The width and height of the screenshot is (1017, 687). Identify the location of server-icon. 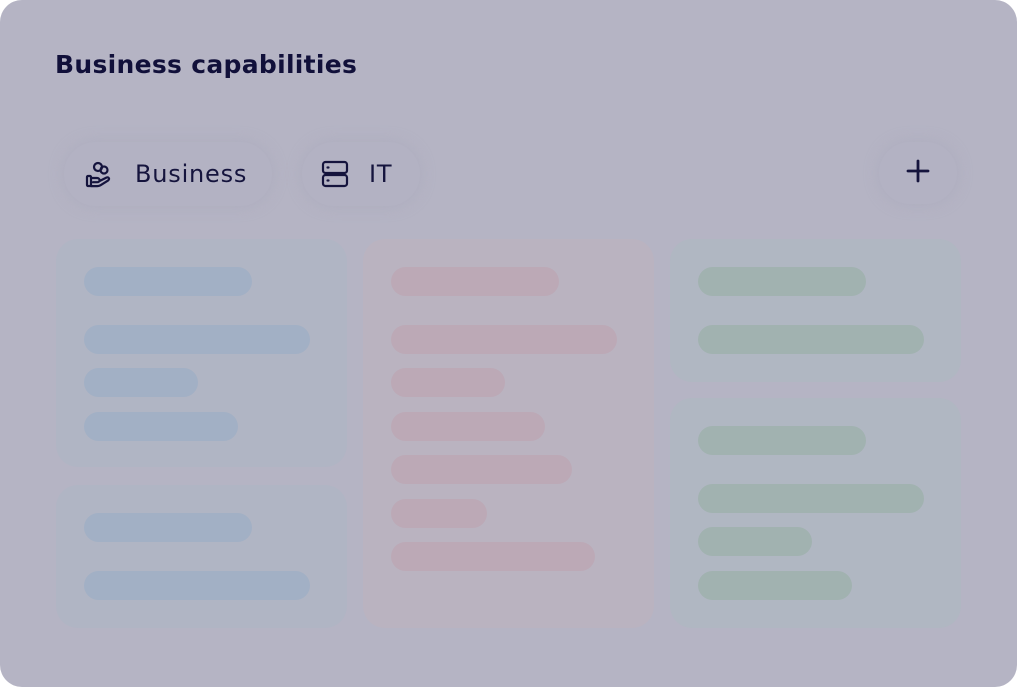
(335, 174).